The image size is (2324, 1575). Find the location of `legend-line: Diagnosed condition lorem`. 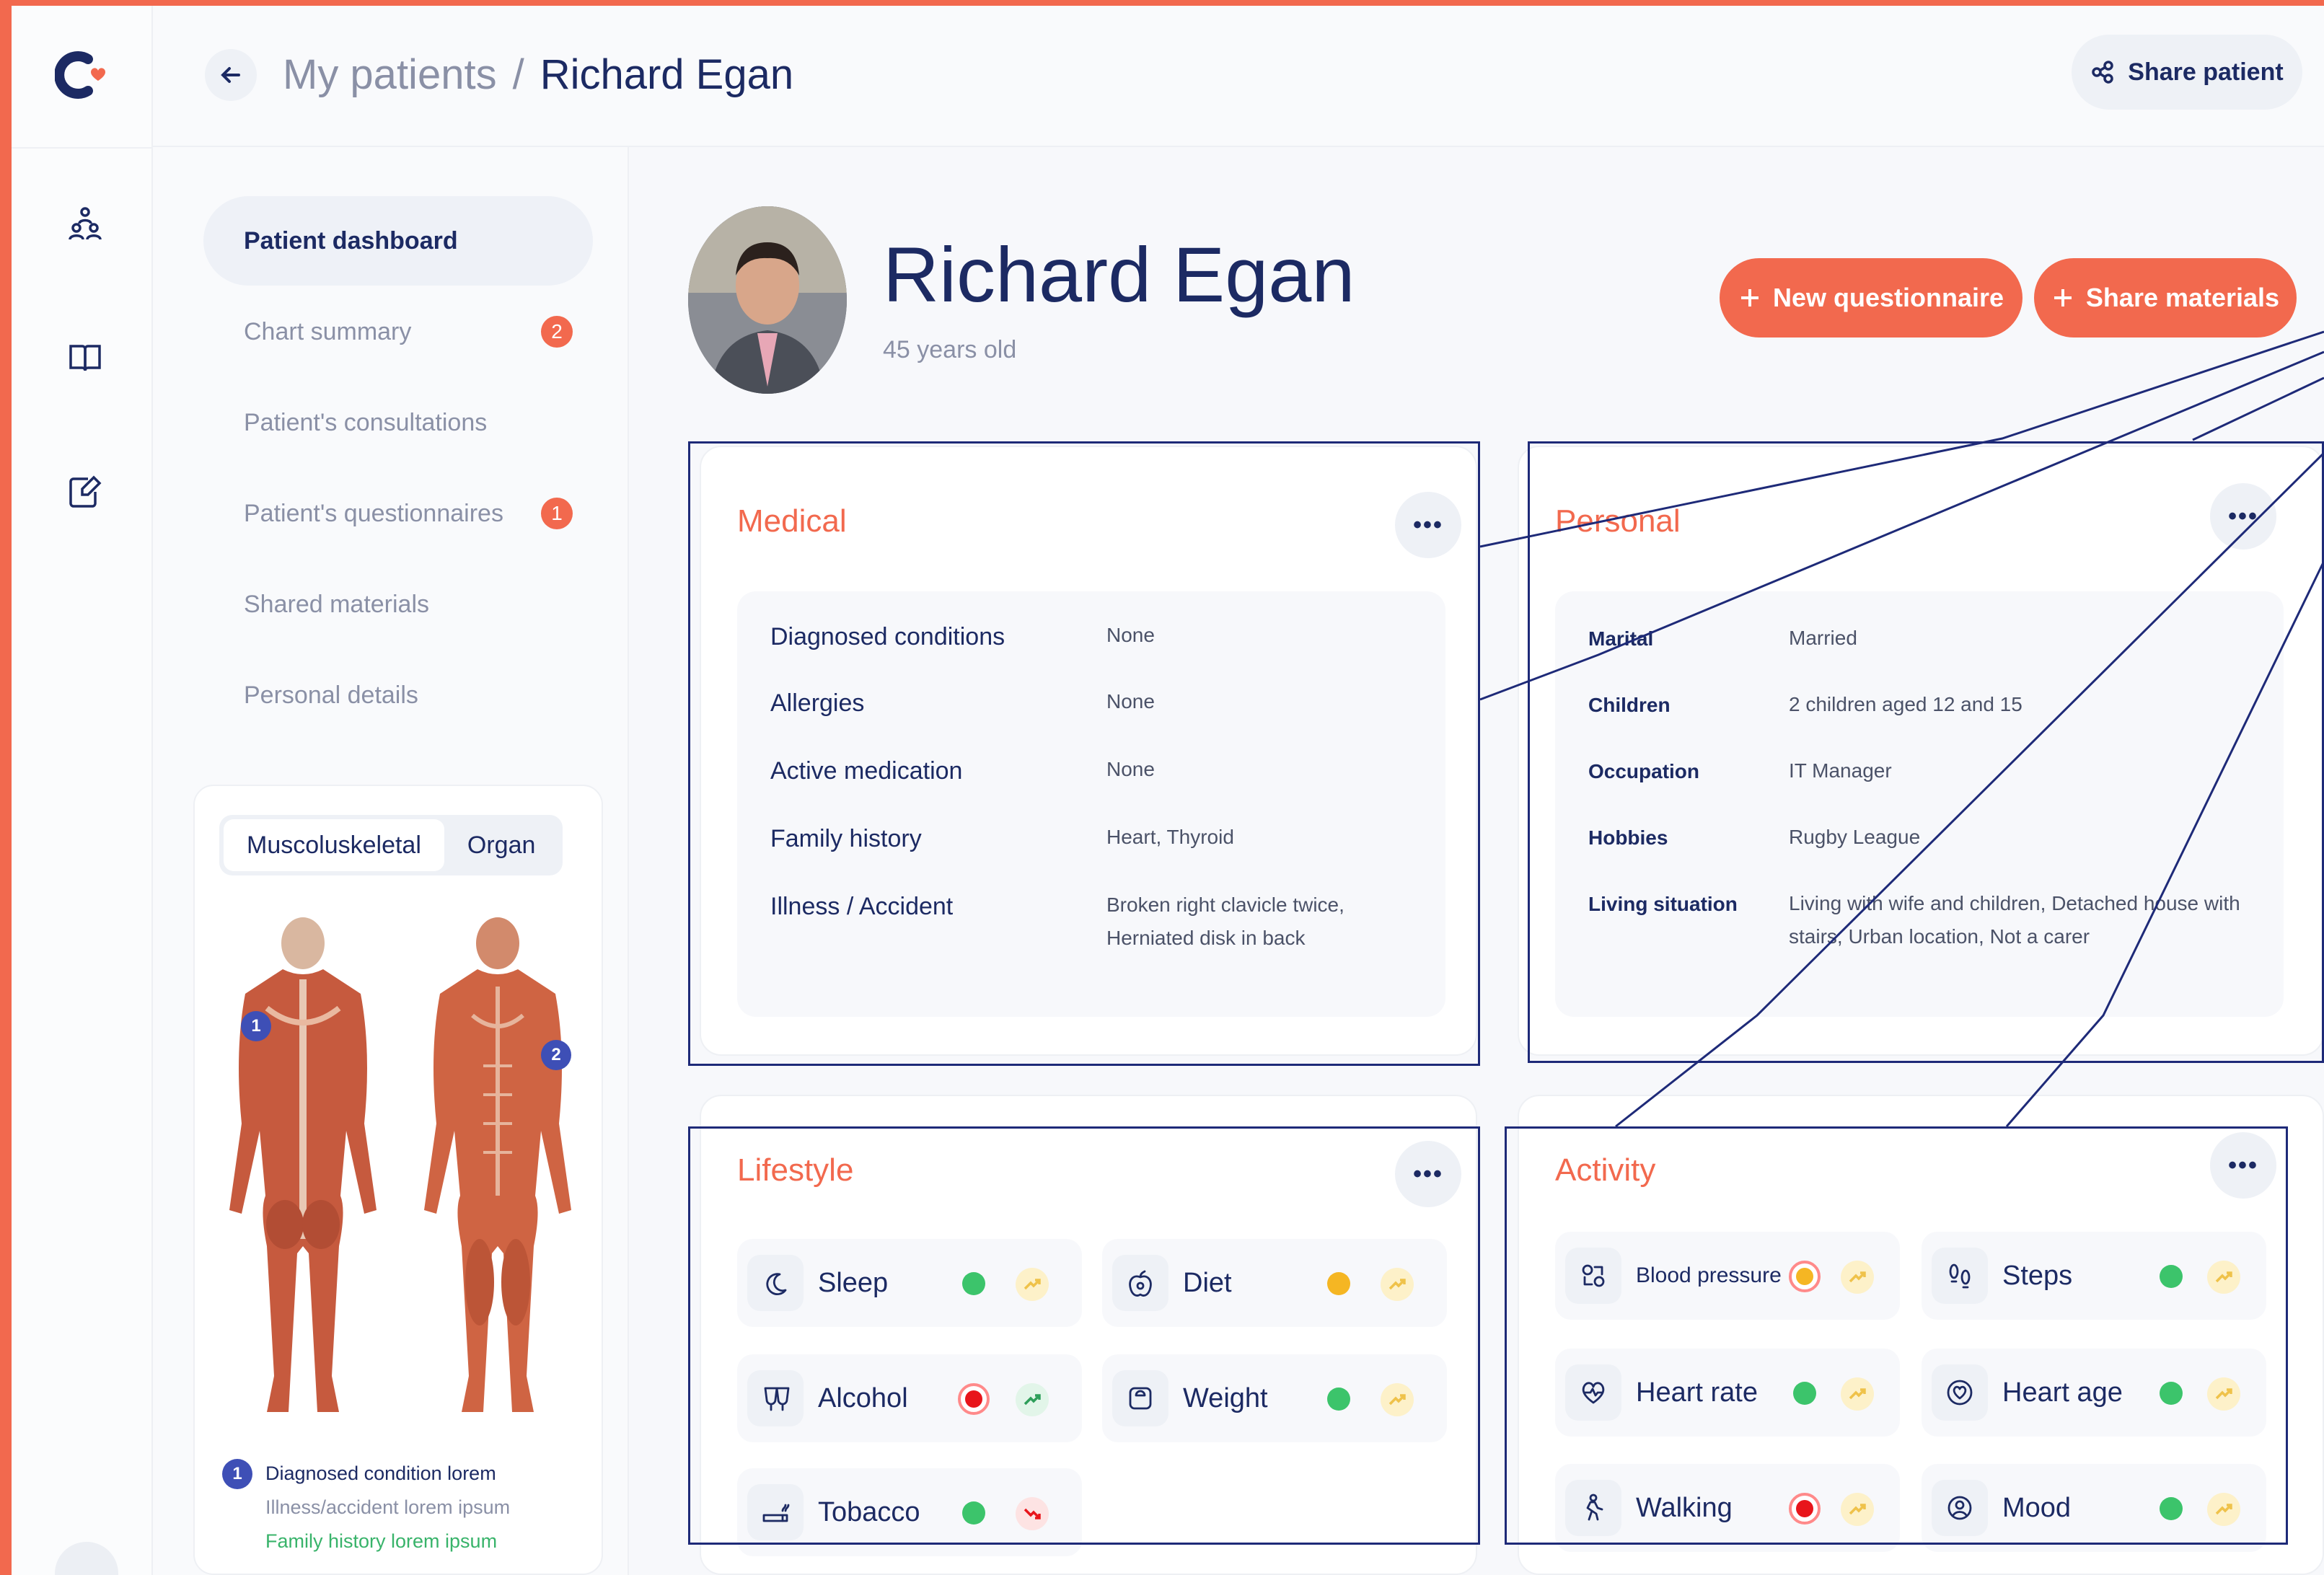

legend-line: Diagnosed condition lorem is located at coordinates (380, 1473).